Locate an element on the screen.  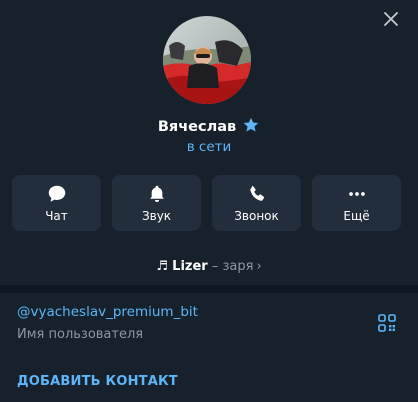
track-title: – заря is located at coordinates (232, 266).